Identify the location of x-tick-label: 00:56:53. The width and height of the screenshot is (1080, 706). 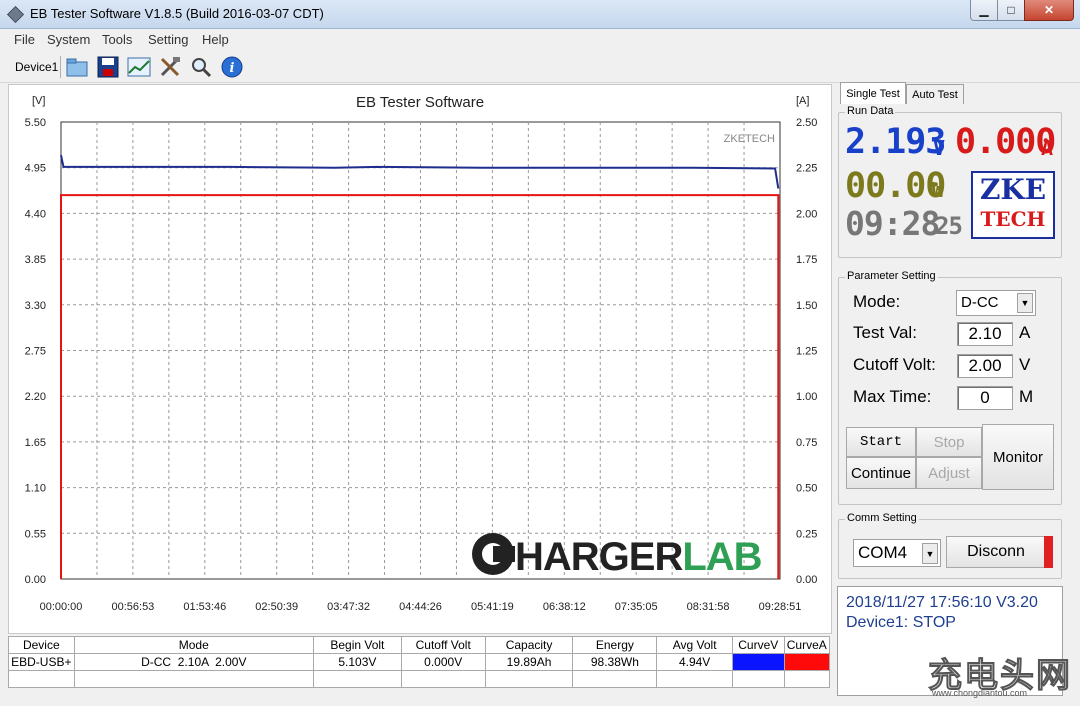
(132, 607).